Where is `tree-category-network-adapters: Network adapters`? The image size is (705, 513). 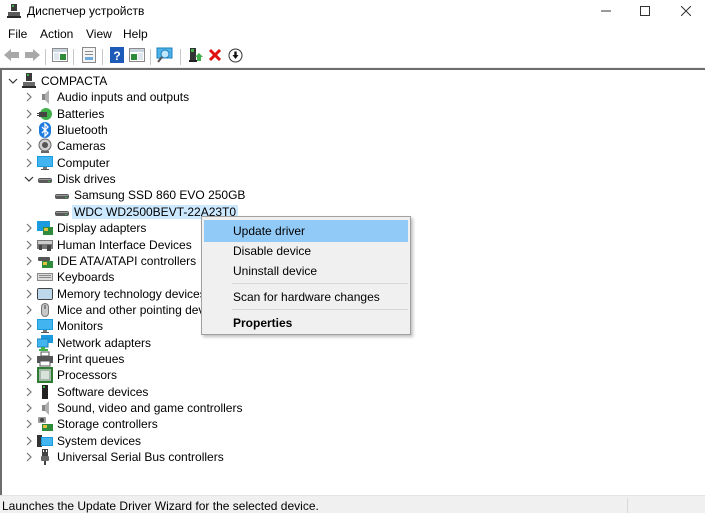 tree-category-network-adapters: Network adapters is located at coordinates (87, 342).